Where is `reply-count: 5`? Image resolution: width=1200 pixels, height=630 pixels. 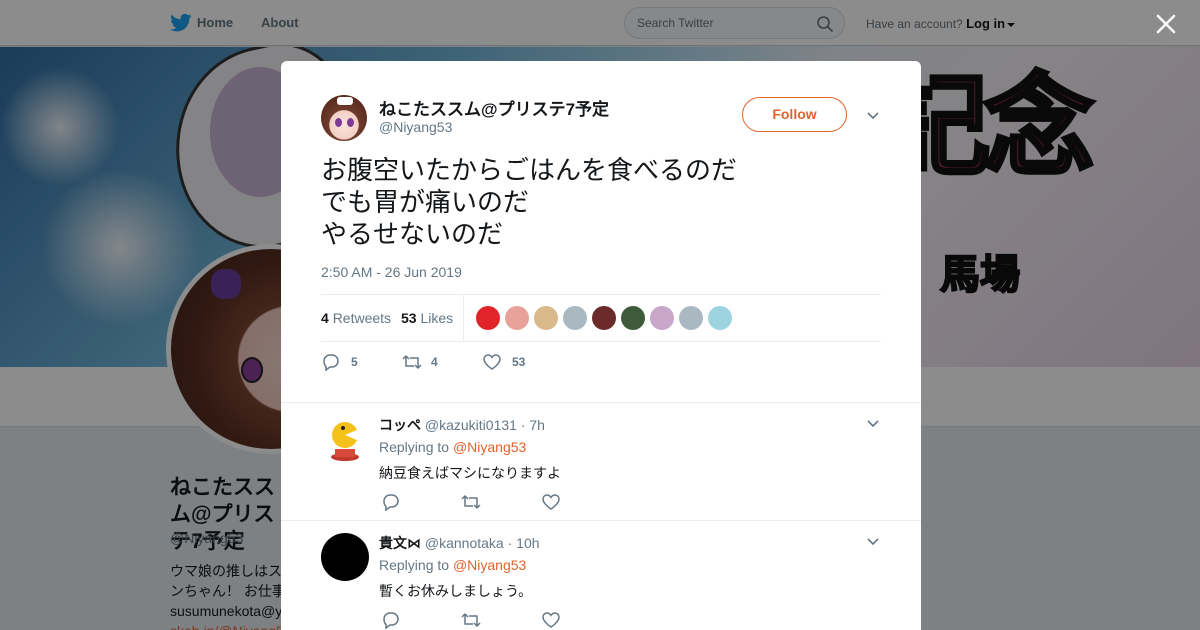 reply-count: 5 is located at coordinates (354, 362).